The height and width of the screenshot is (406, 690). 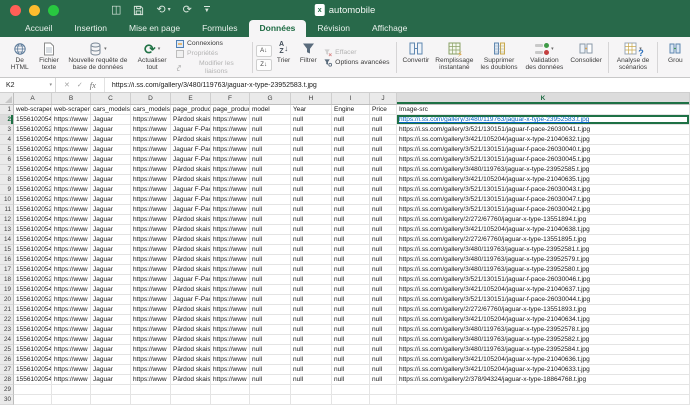 I want to click on cell-C10: Jaguar, so click(x=111, y=200).